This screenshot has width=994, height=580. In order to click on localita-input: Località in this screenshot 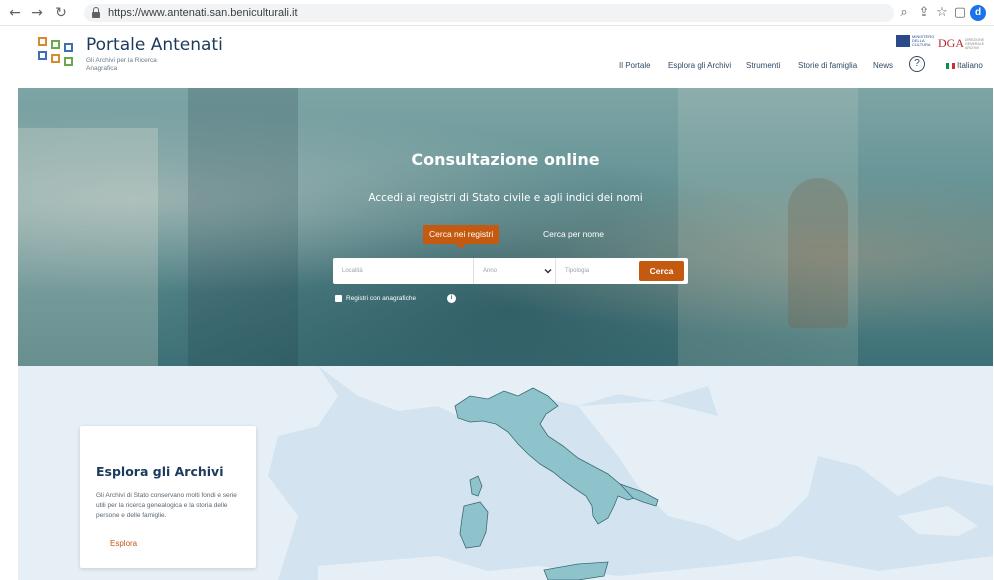, I will do `click(403, 271)`.